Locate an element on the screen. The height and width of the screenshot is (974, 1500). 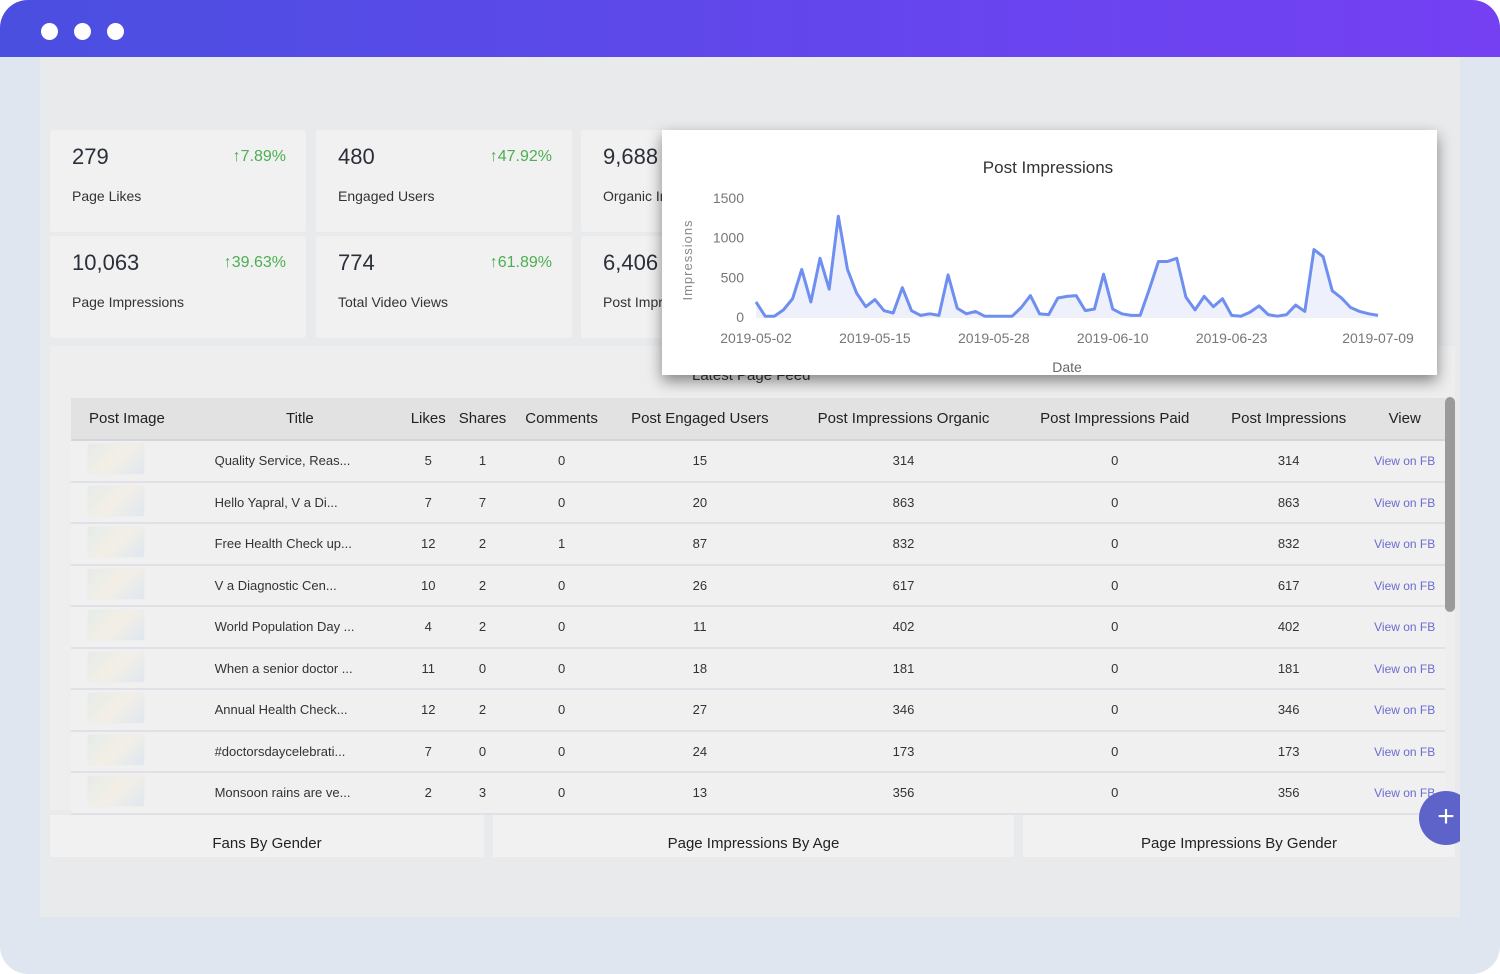
kpi-value: 10,063 is located at coordinates (106, 262).